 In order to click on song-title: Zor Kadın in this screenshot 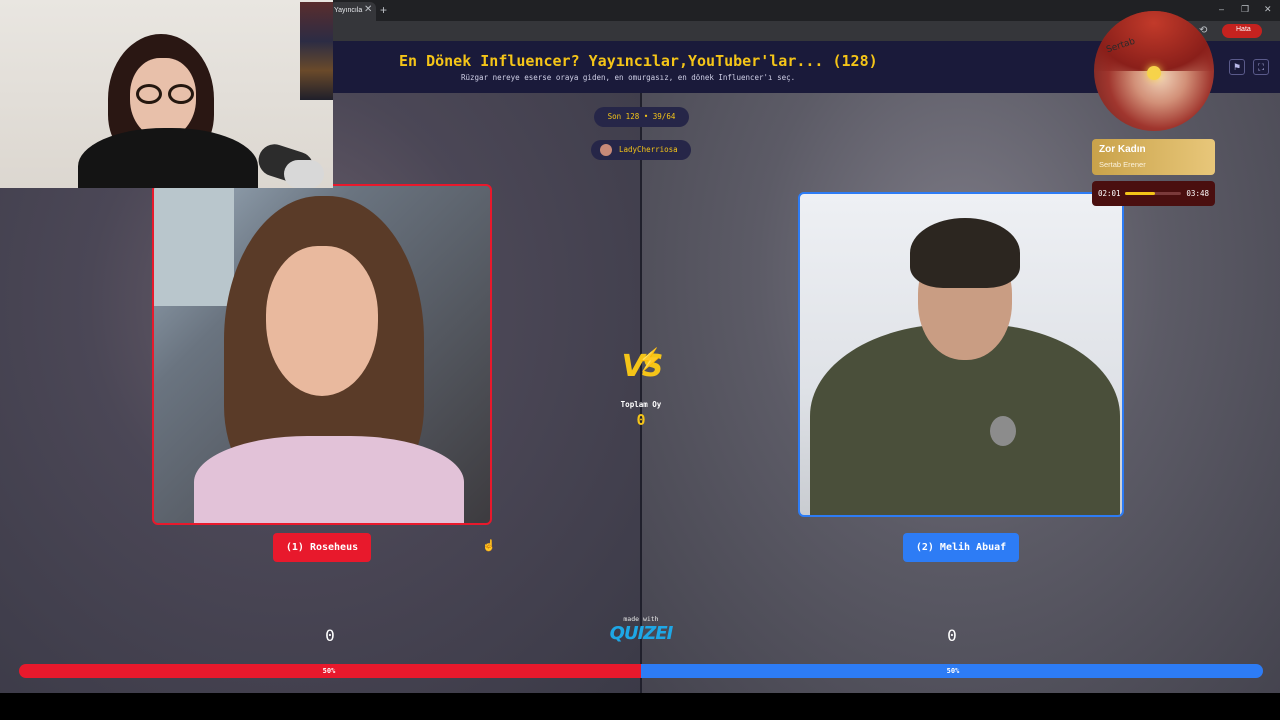, I will do `click(1122, 149)`.